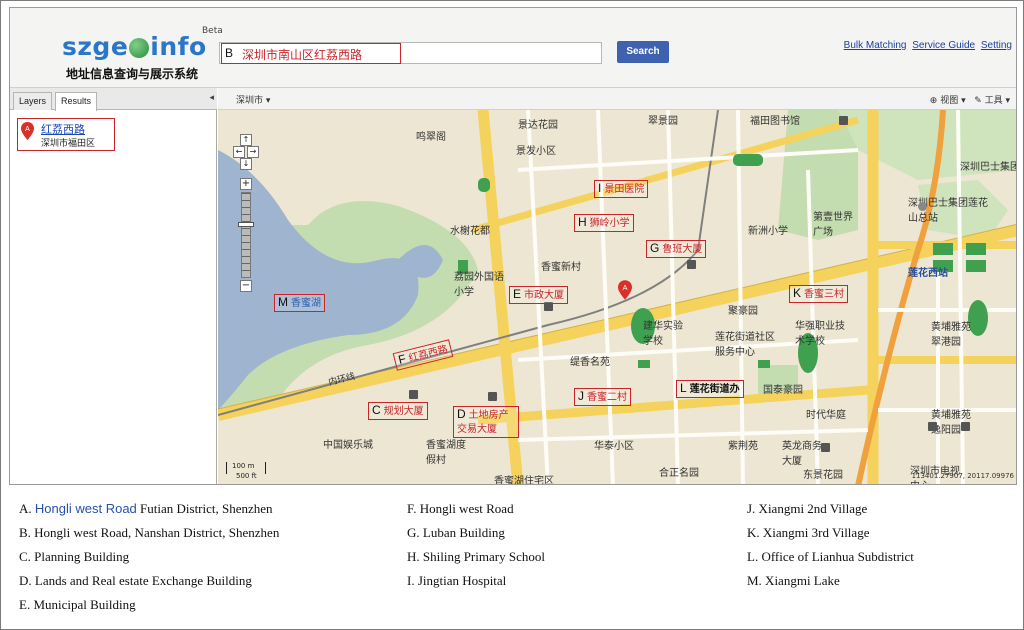 The width and height of the screenshot is (1024, 630). I want to click on callout-h: H 狮岭小学, so click(604, 223).